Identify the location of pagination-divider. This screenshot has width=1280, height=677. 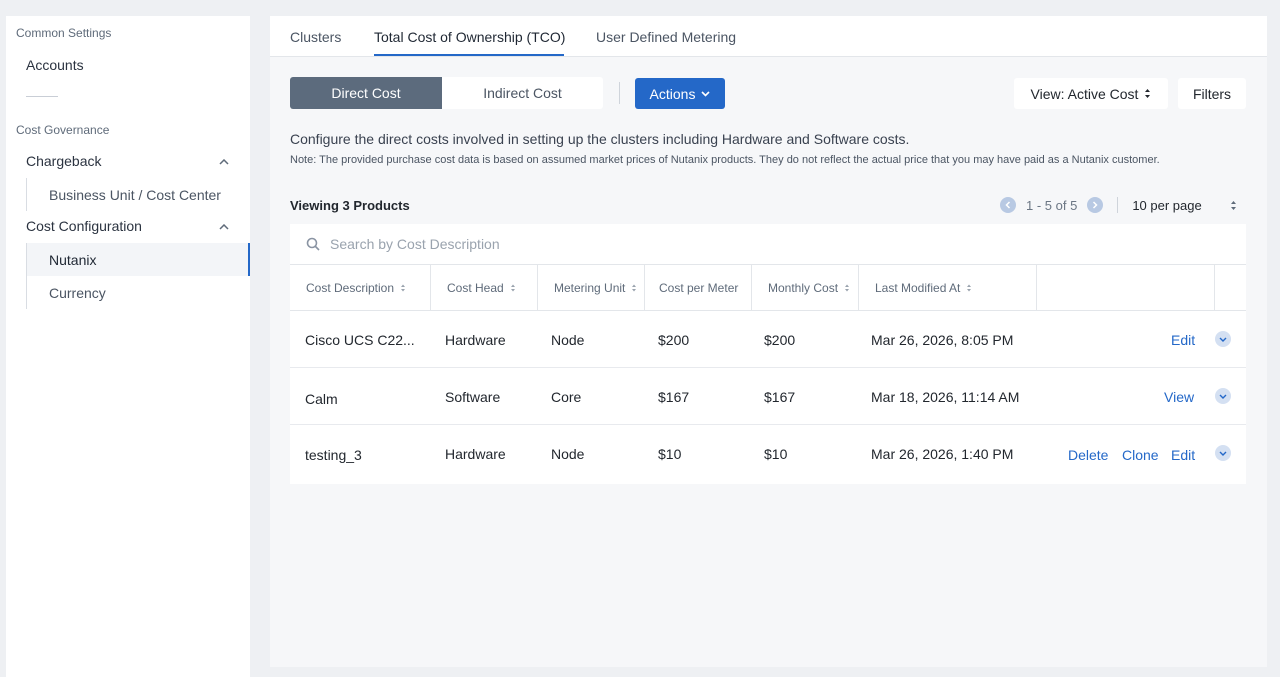
(1118, 205).